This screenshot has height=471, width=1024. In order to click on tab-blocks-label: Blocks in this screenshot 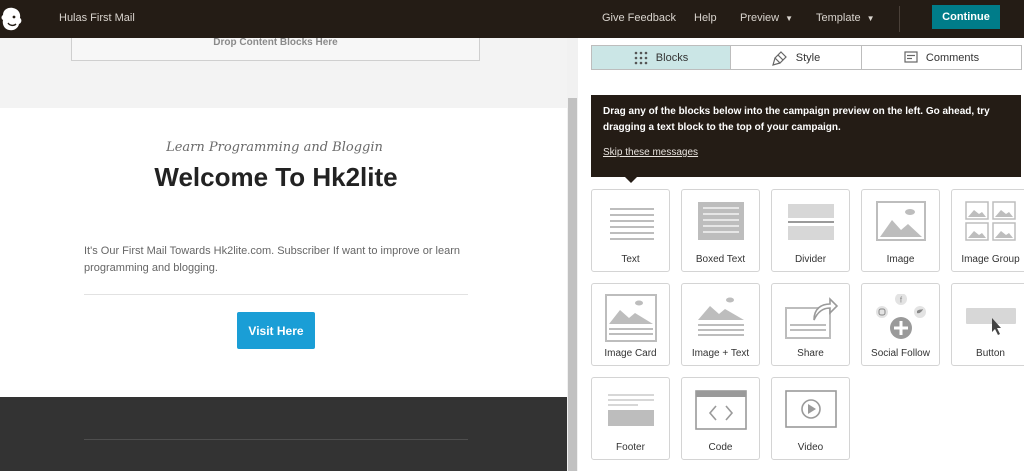, I will do `click(672, 57)`.